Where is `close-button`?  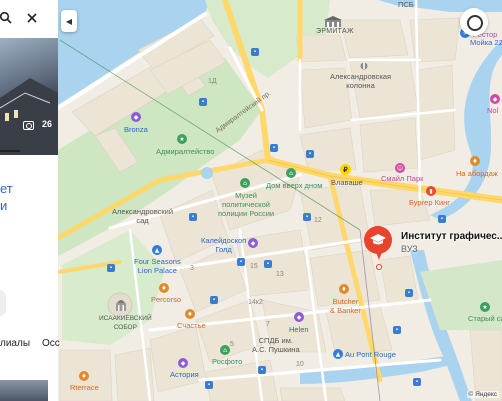
close-button is located at coordinates (32, 18).